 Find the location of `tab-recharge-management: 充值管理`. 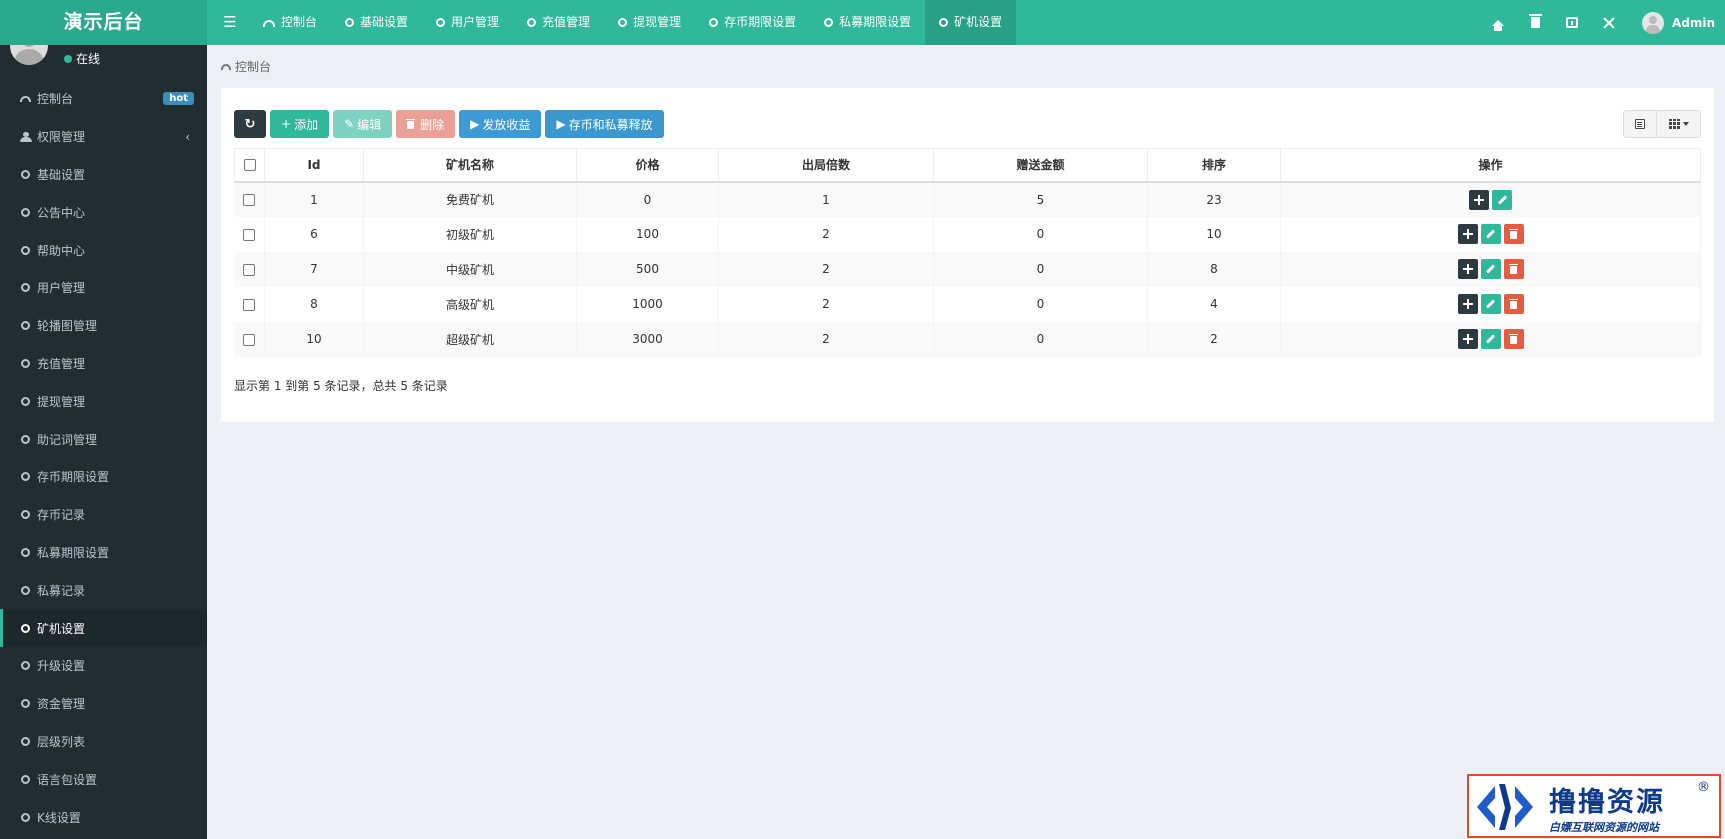

tab-recharge-management: 充值管理 is located at coordinates (558, 22).